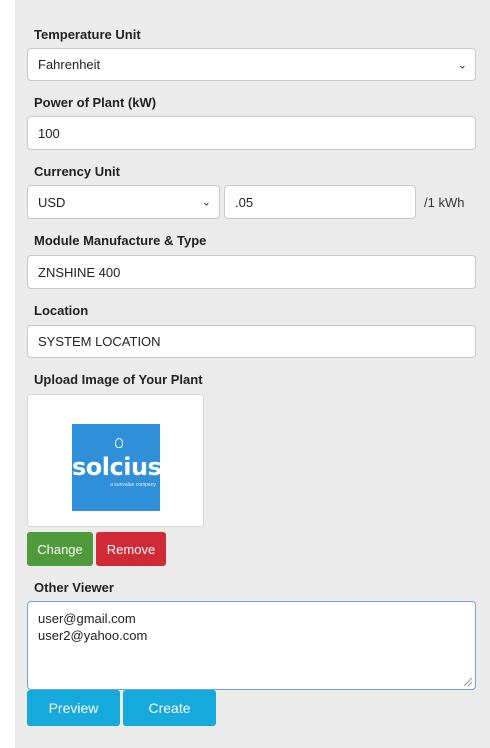 The width and height of the screenshot is (490, 748). I want to click on power-input: 100, so click(251, 133).